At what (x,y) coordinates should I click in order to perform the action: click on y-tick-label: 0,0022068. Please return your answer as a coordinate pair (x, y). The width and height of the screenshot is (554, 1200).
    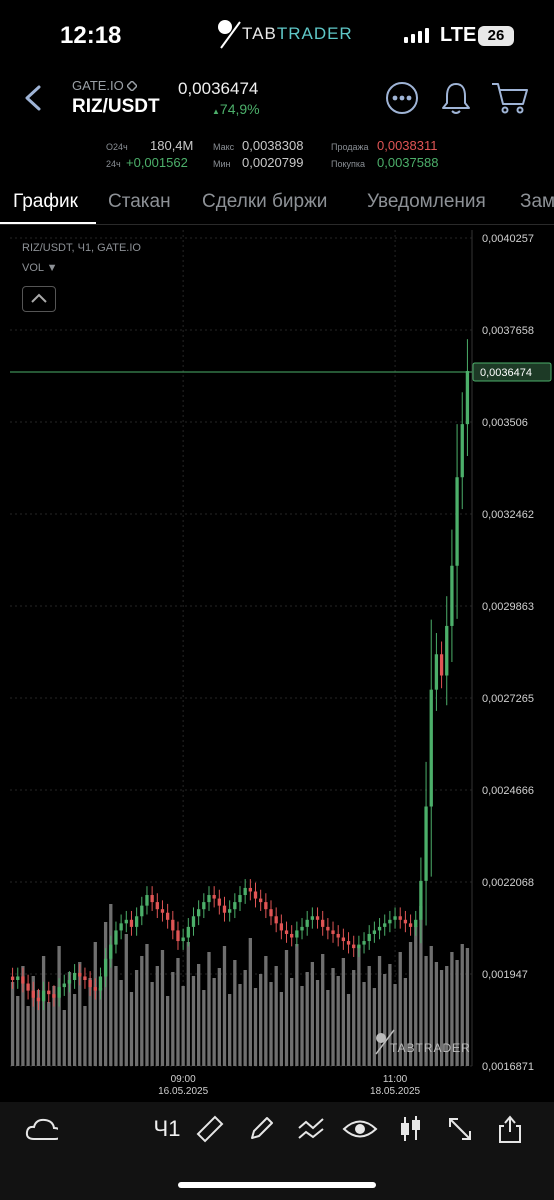
    Looking at the image, I should click on (508, 883).